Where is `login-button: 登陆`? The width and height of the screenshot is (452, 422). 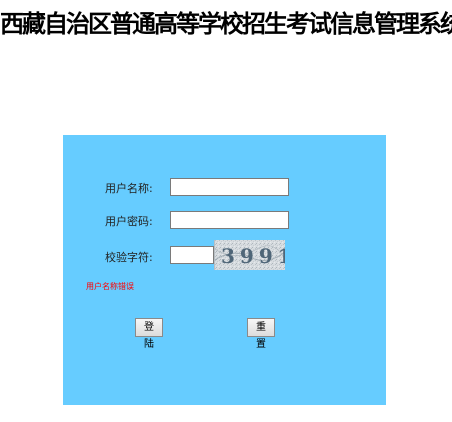
login-button: 登陆 is located at coordinates (149, 334).